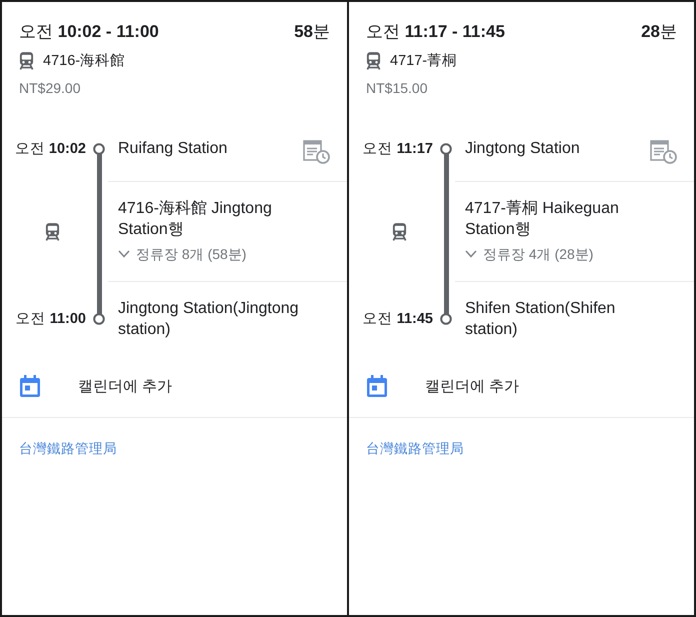 This screenshot has height=617, width=696. Describe the element at coordinates (424, 61) in the screenshot. I see `train-line-name: 4717-菁桐` at that location.